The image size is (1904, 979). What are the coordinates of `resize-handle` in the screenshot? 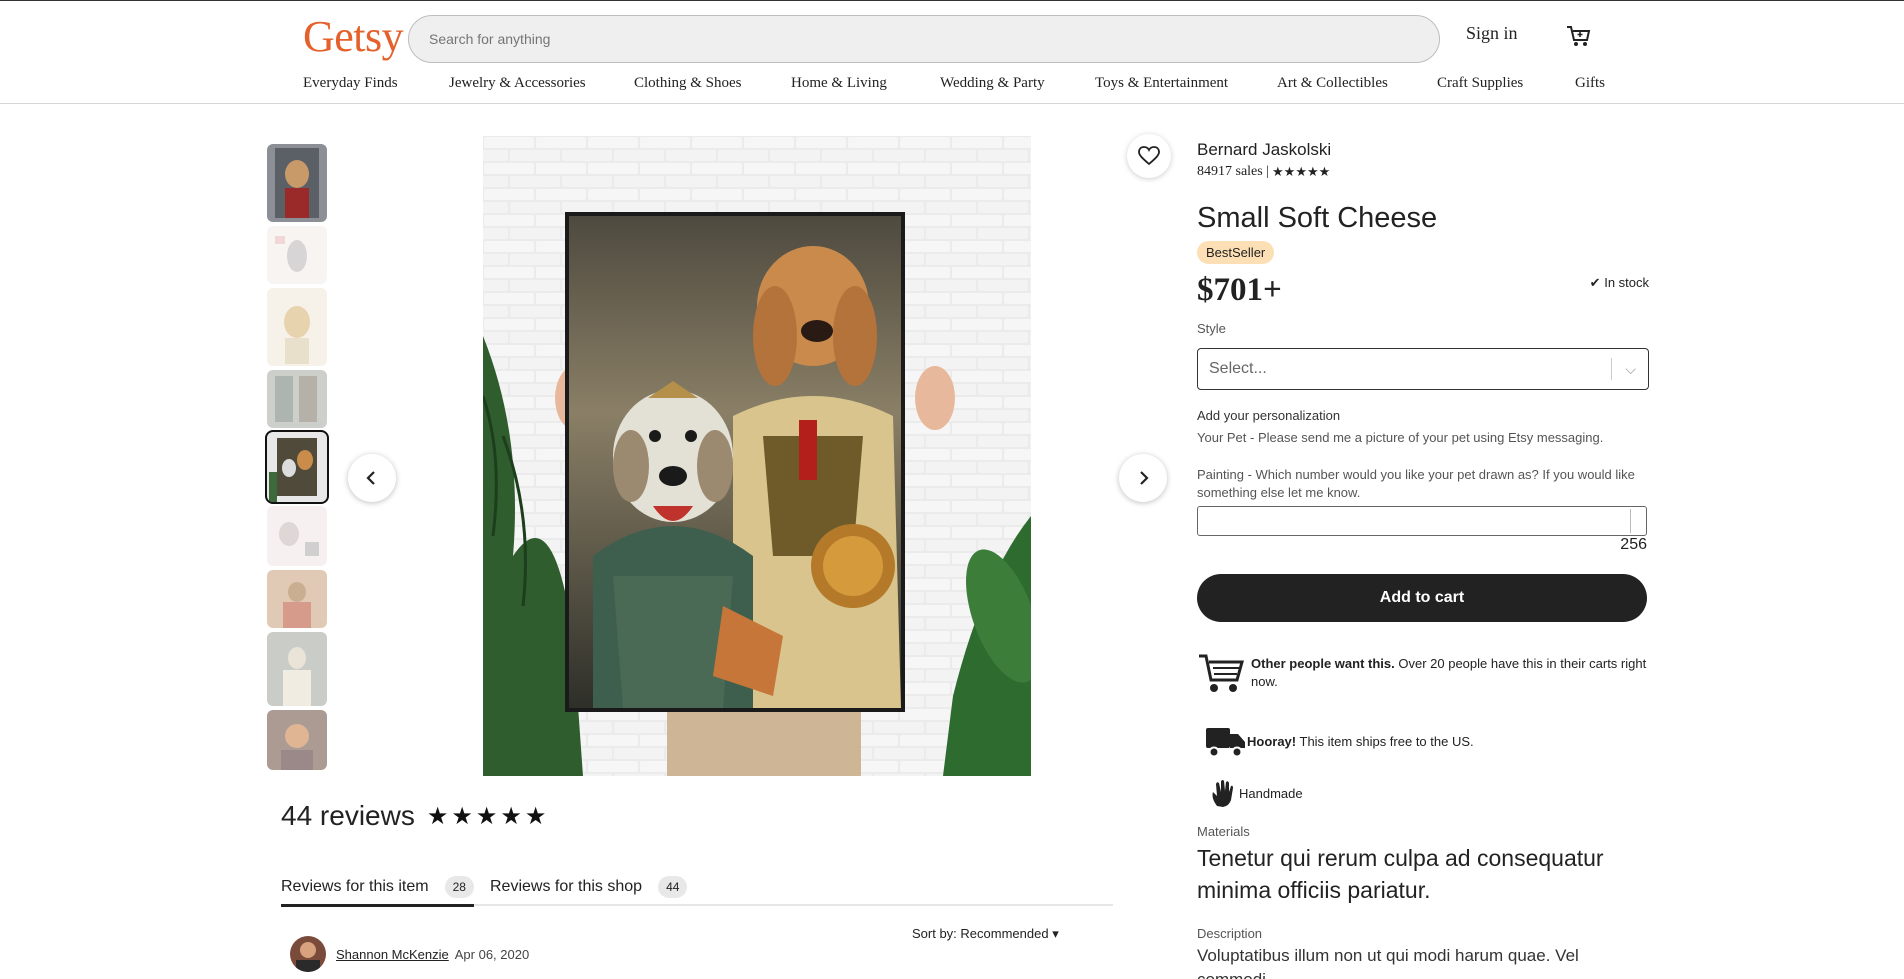 It's located at (1637, 521).